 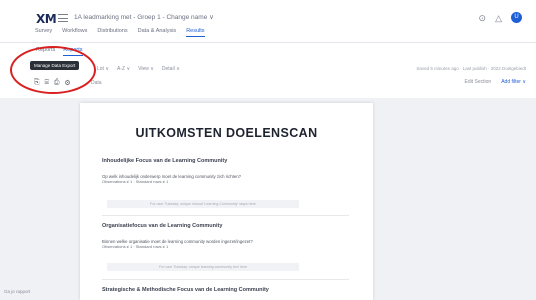 What do you see at coordinates (268, 42) in the screenshot?
I see `header-divider` at bounding box center [268, 42].